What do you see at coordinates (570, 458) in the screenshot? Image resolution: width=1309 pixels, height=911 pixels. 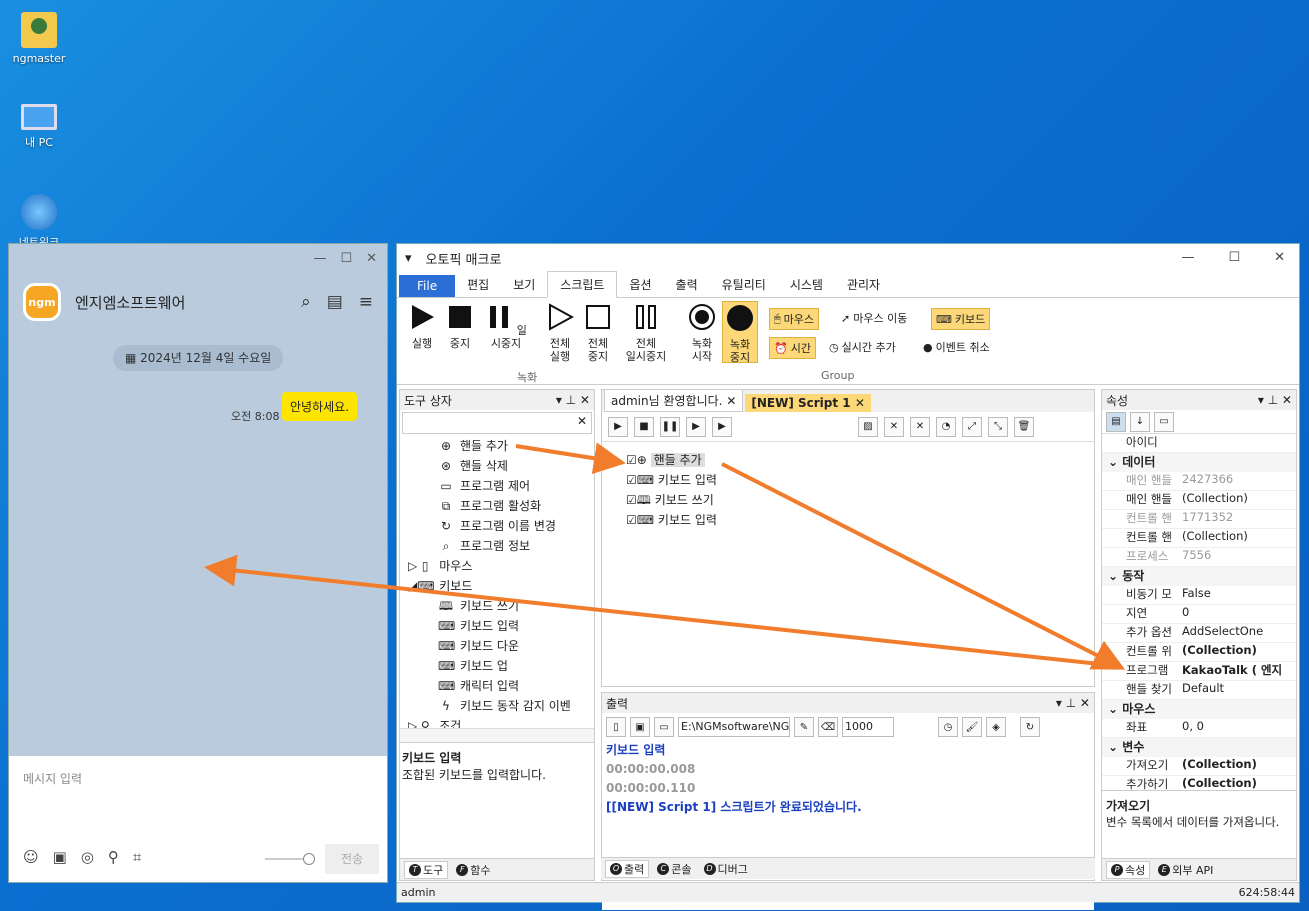 I see `arrow-toolbox-to-script` at bounding box center [570, 458].